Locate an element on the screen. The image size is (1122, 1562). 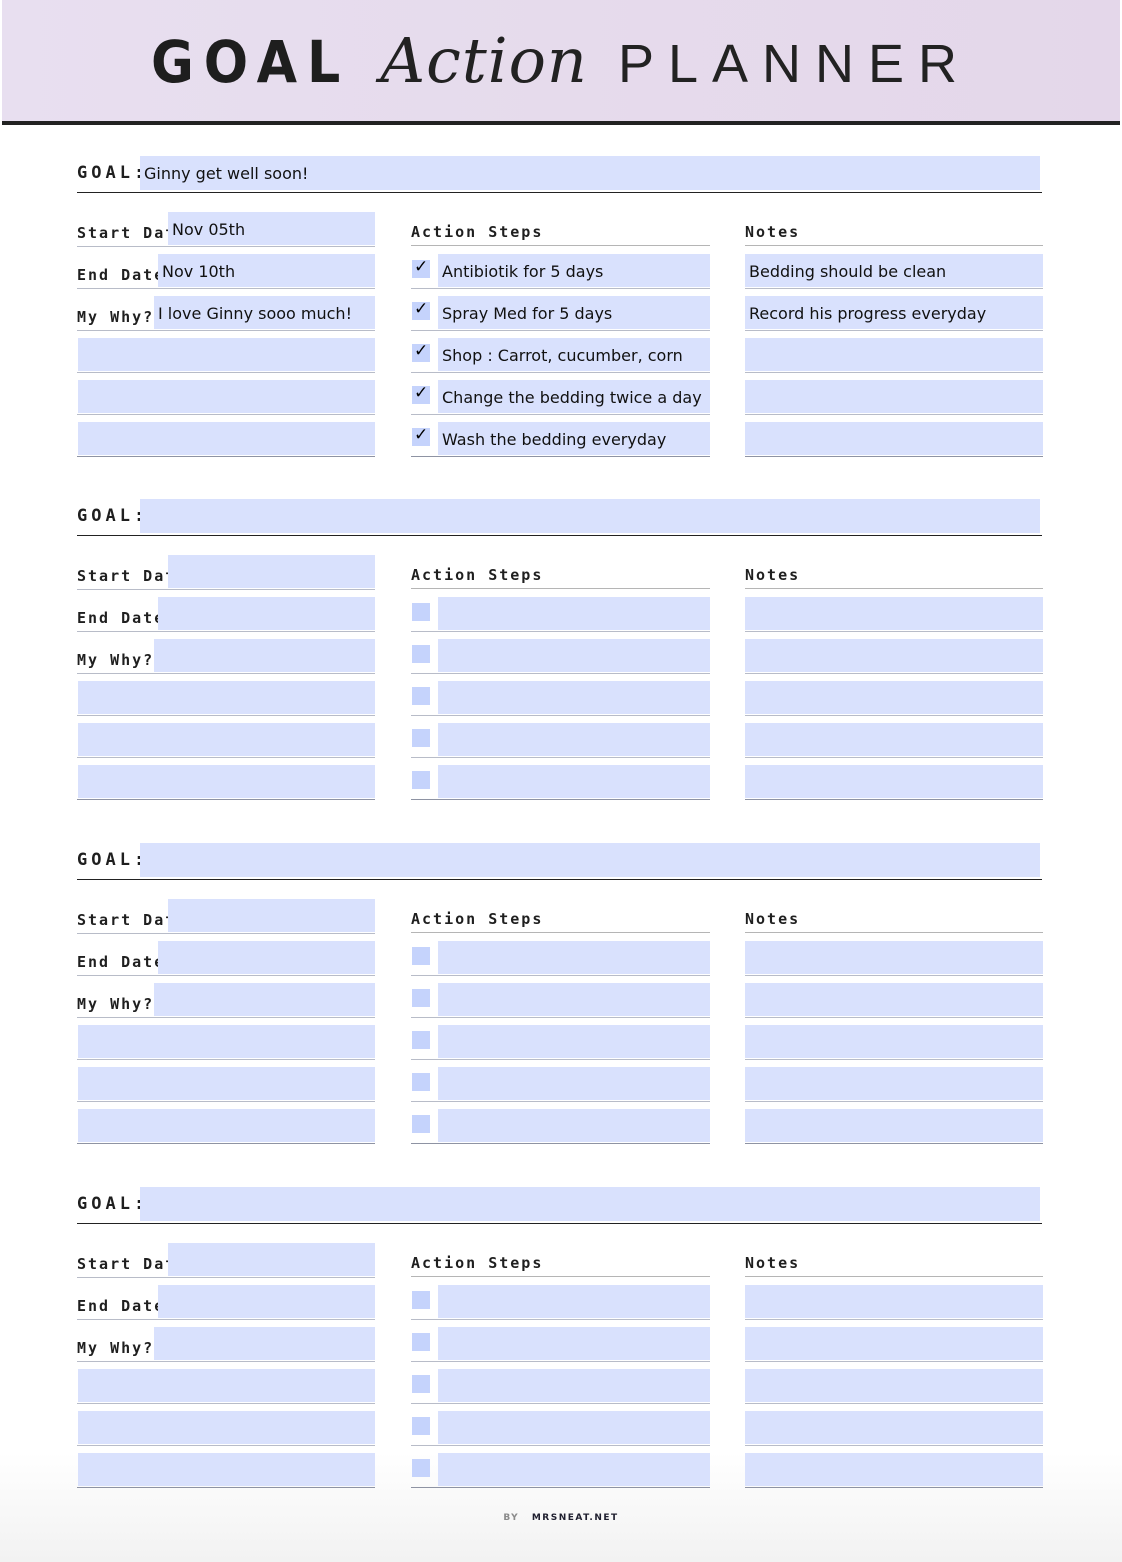
goal-value: Ginny get well soon! is located at coordinates (226, 173).